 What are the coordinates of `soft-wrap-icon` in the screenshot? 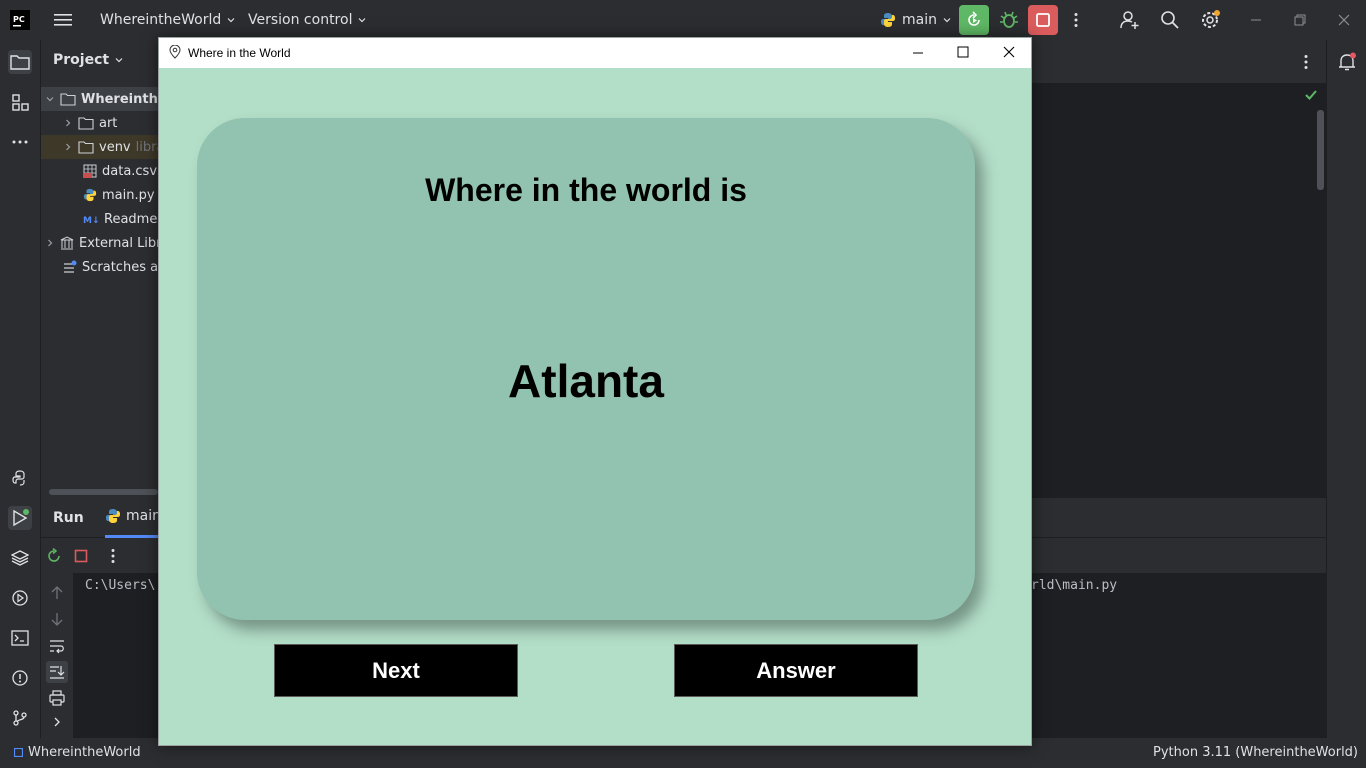 It's located at (57, 646).